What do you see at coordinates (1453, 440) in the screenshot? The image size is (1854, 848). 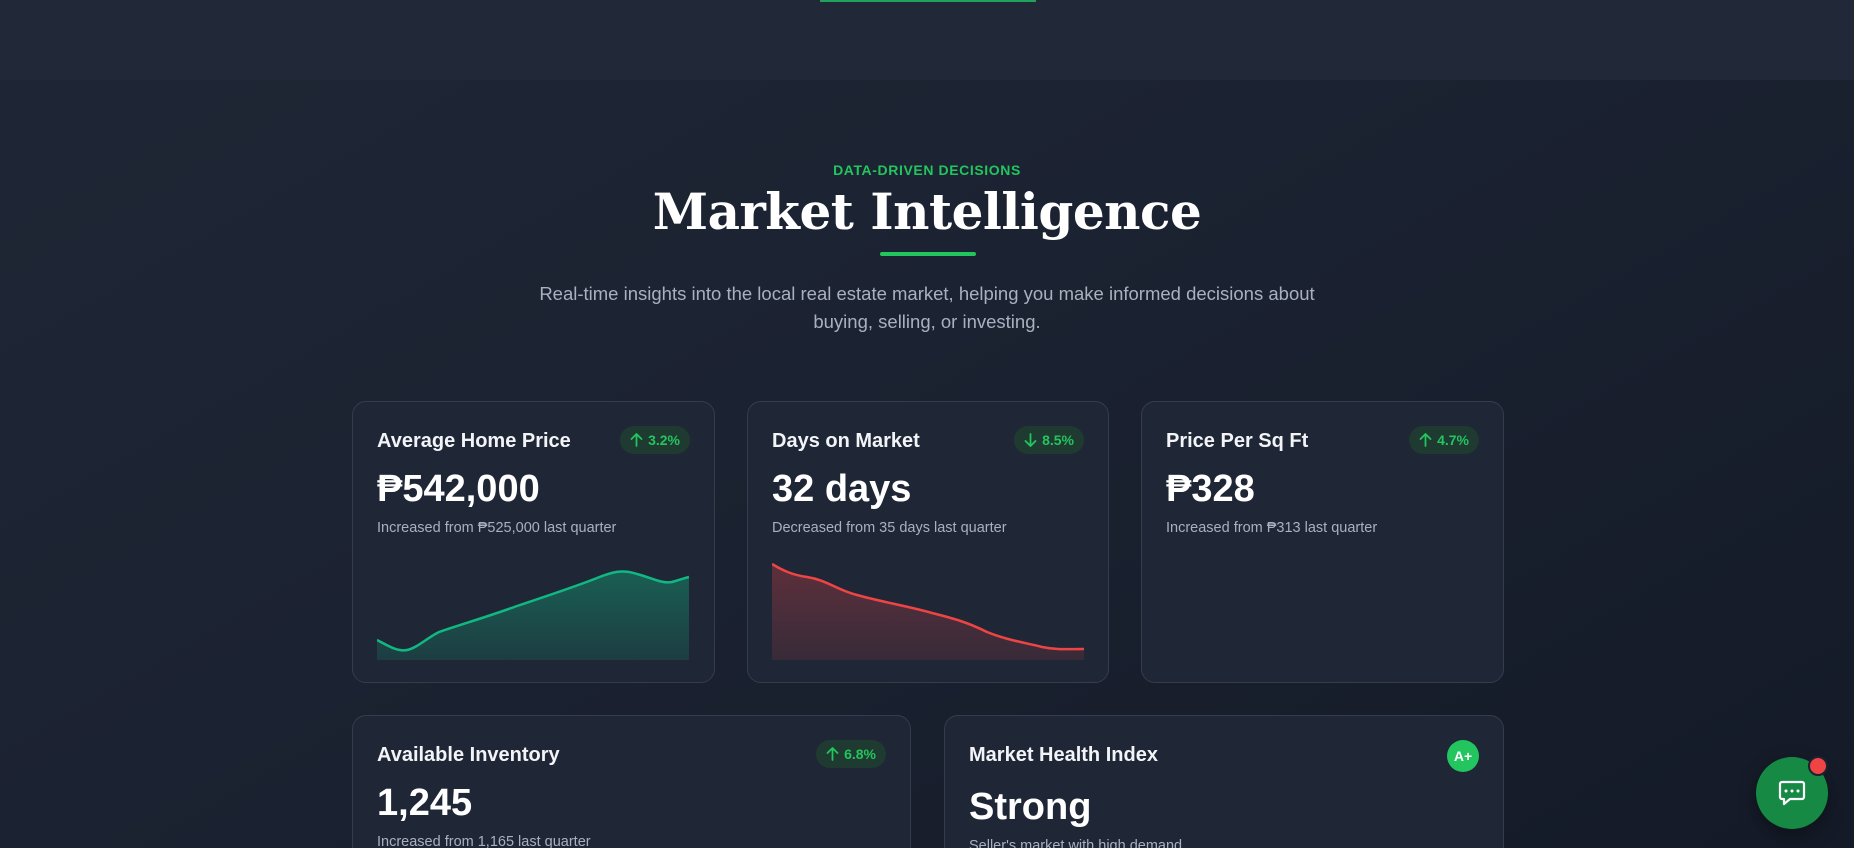 I see `change-value: 4.7%` at bounding box center [1453, 440].